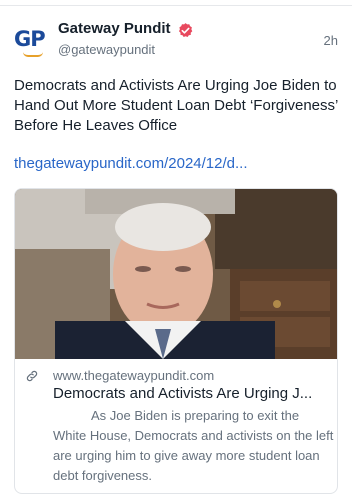  Describe the element at coordinates (32, 376) in the screenshot. I see `link-icon` at that location.